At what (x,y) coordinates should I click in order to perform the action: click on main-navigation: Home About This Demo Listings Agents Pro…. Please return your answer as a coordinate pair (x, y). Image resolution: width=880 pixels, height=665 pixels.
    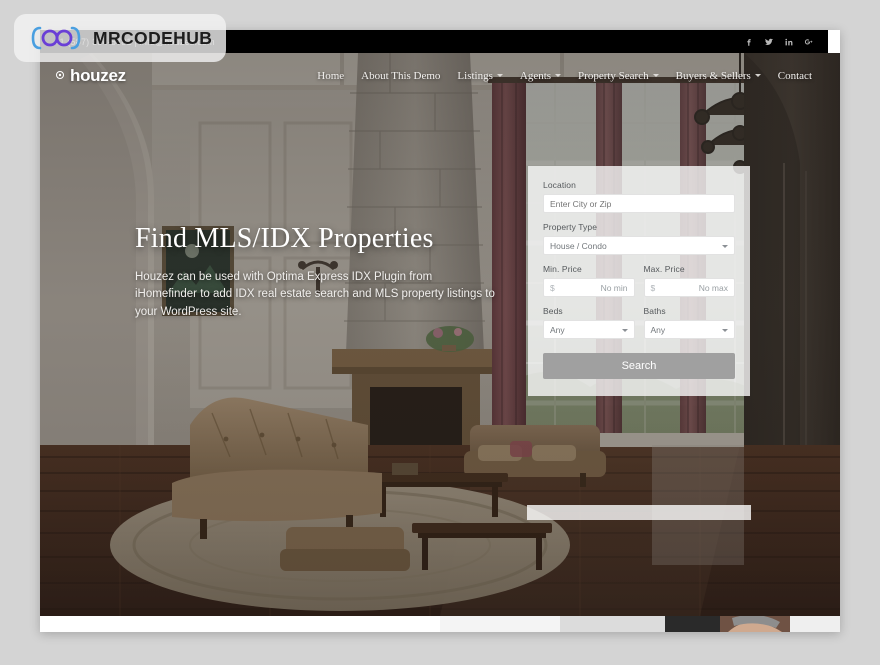
    Looking at the image, I should click on (564, 76).